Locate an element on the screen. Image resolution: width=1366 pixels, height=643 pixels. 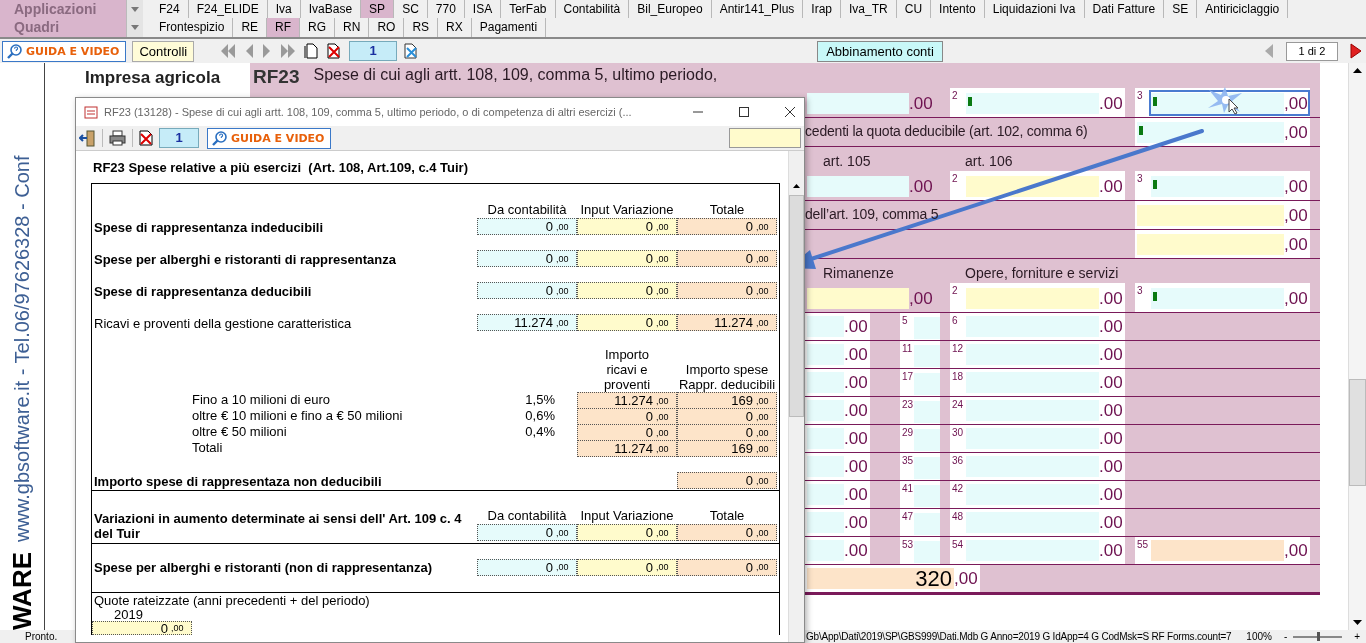
website-text: www.gbsoftware.it - Tel.06/97626328 - Conf is located at coordinates (22, 348).